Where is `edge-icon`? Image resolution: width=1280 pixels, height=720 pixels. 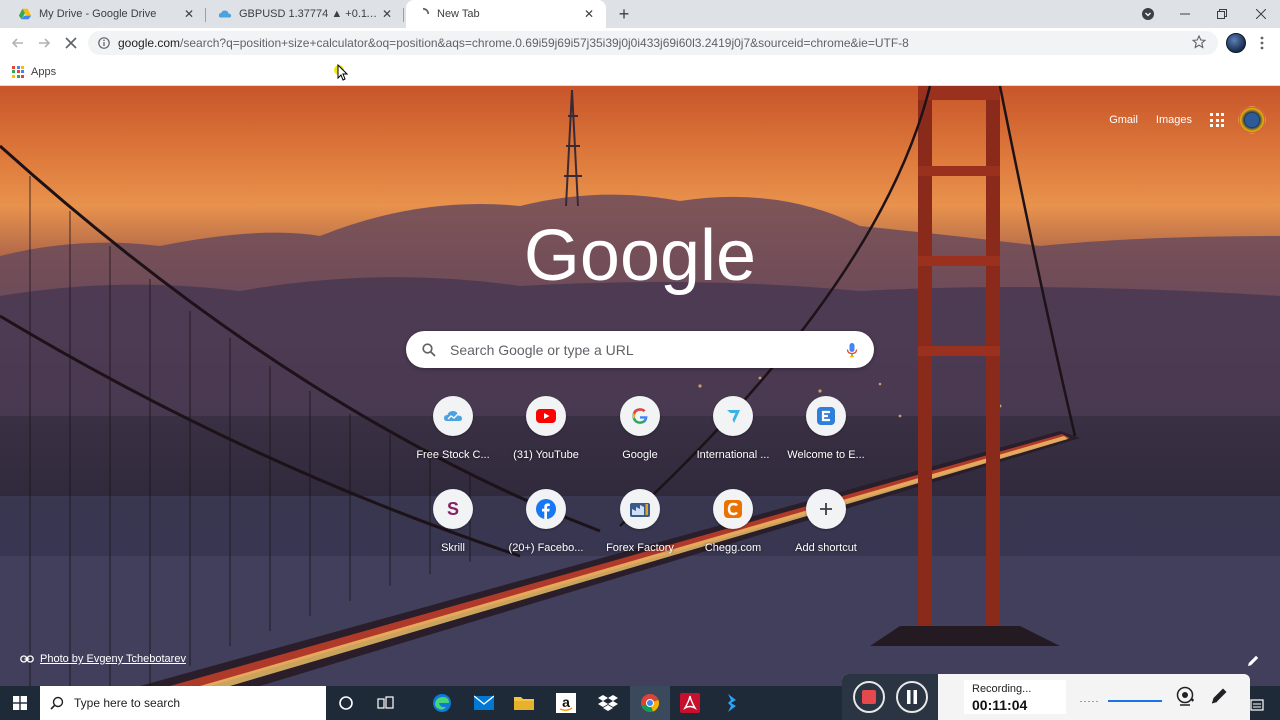 edge-icon is located at coordinates (442, 703).